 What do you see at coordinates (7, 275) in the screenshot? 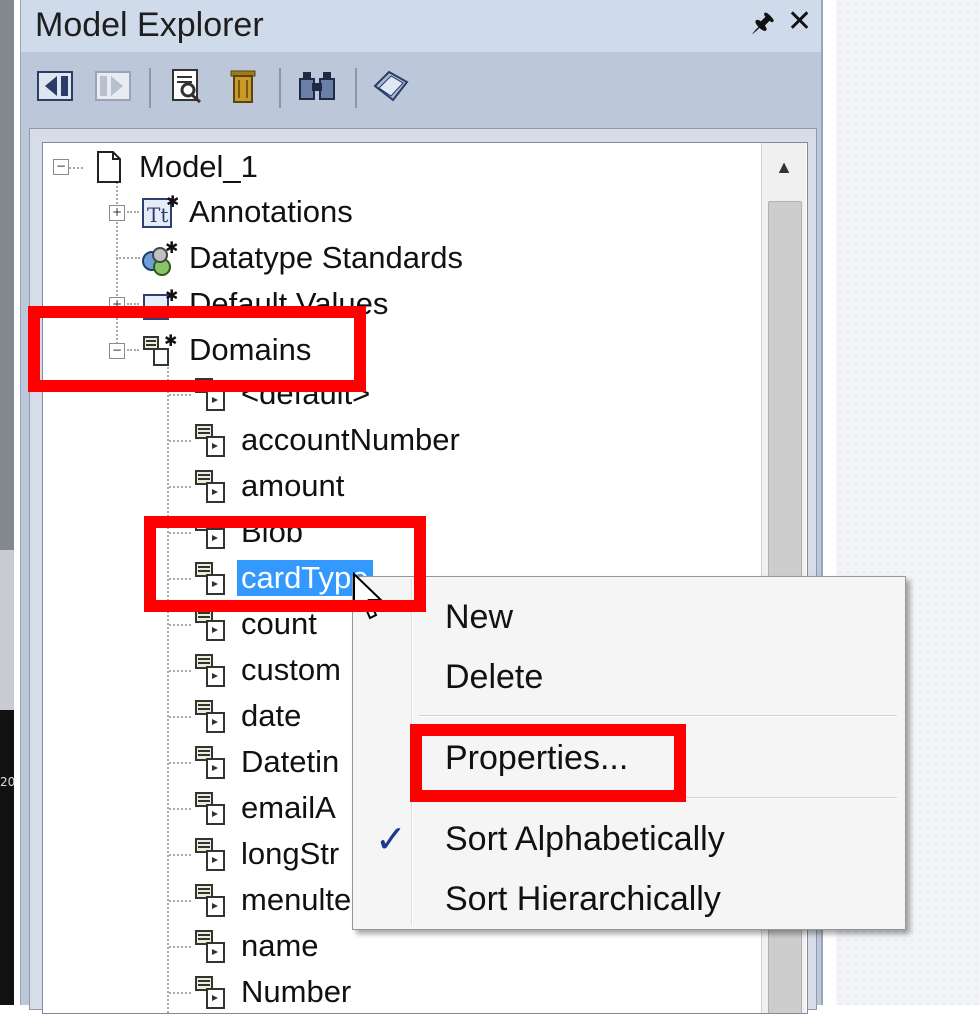
I see `left-strip-top` at bounding box center [7, 275].